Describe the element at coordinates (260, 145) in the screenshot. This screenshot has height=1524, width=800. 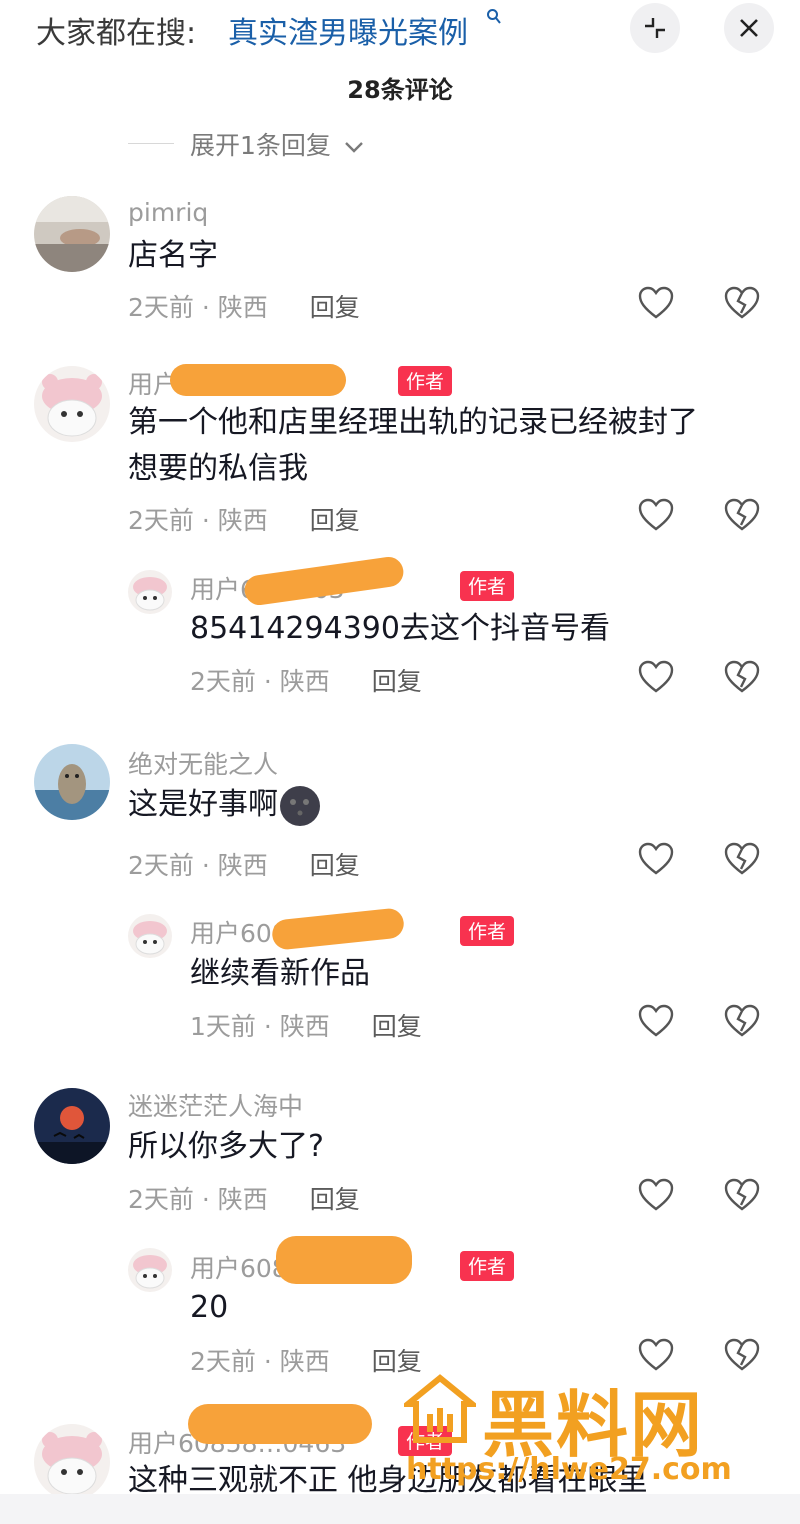
I see `expand-replies-label: 展开1条回复` at that location.